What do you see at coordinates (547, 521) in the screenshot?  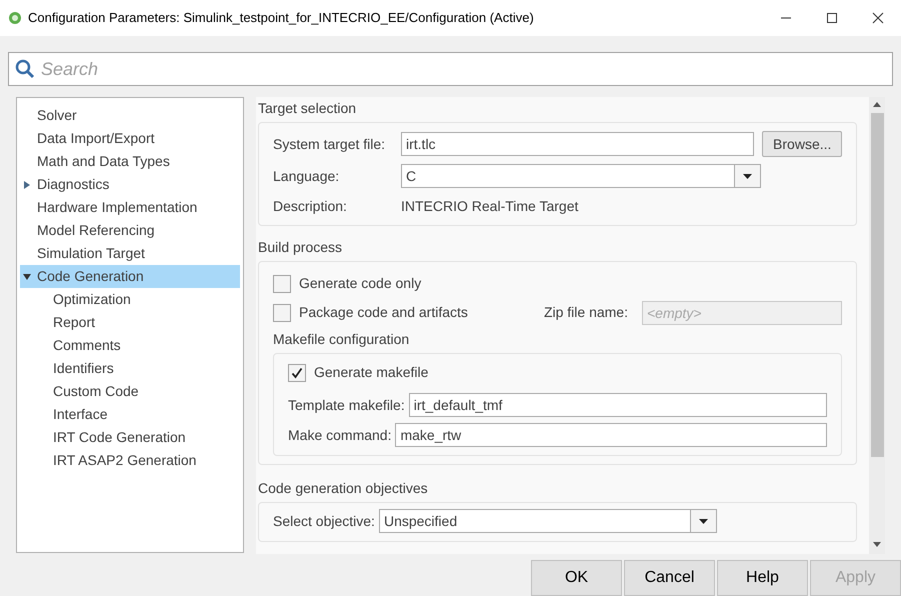 I see `dropdown: Unspecified` at bounding box center [547, 521].